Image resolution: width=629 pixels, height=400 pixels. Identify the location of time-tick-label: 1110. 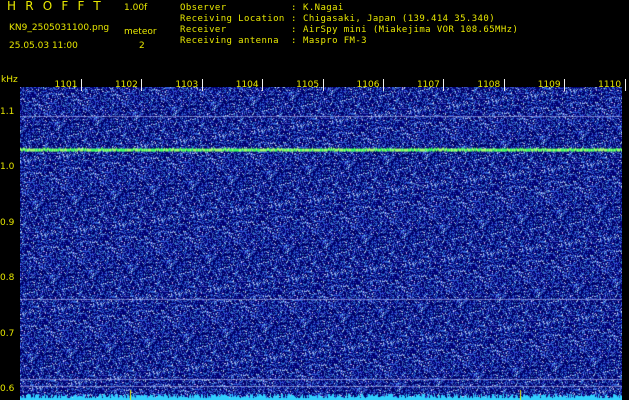
(610, 85).